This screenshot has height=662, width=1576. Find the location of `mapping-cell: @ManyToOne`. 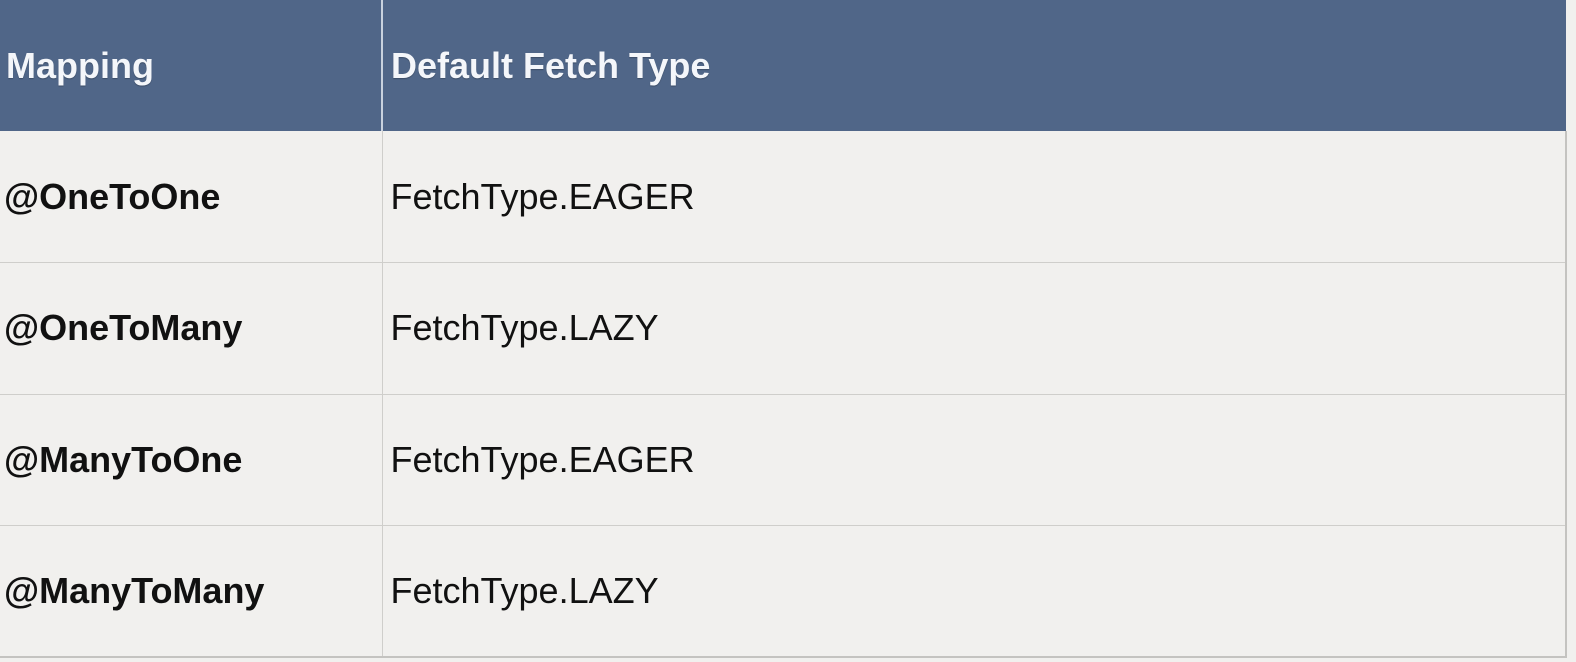

mapping-cell: @ManyToOne is located at coordinates (191, 460).